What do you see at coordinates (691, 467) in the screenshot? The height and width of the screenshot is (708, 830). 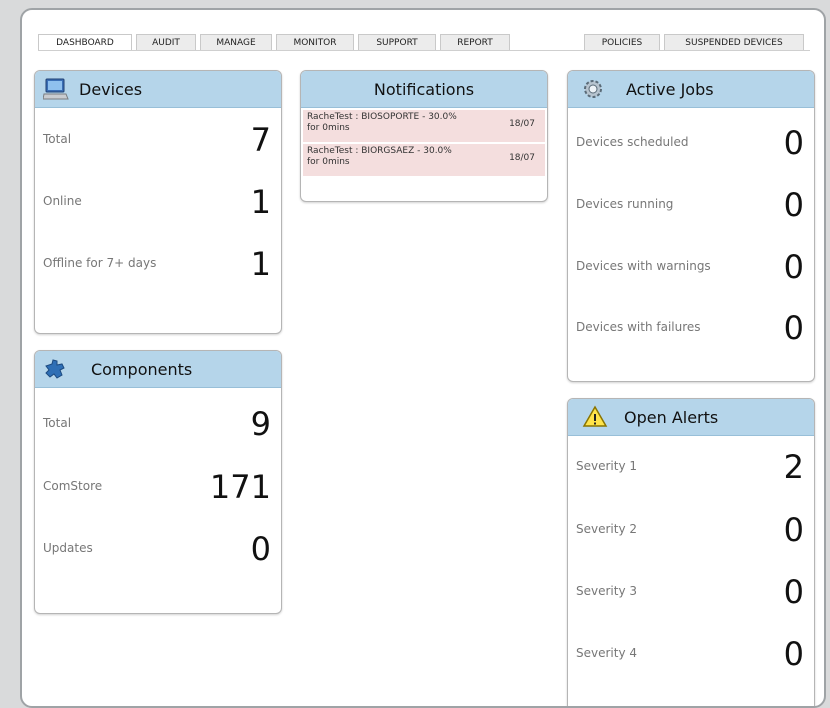 I see `alerts-severity-1-row: Severity 1 2` at bounding box center [691, 467].